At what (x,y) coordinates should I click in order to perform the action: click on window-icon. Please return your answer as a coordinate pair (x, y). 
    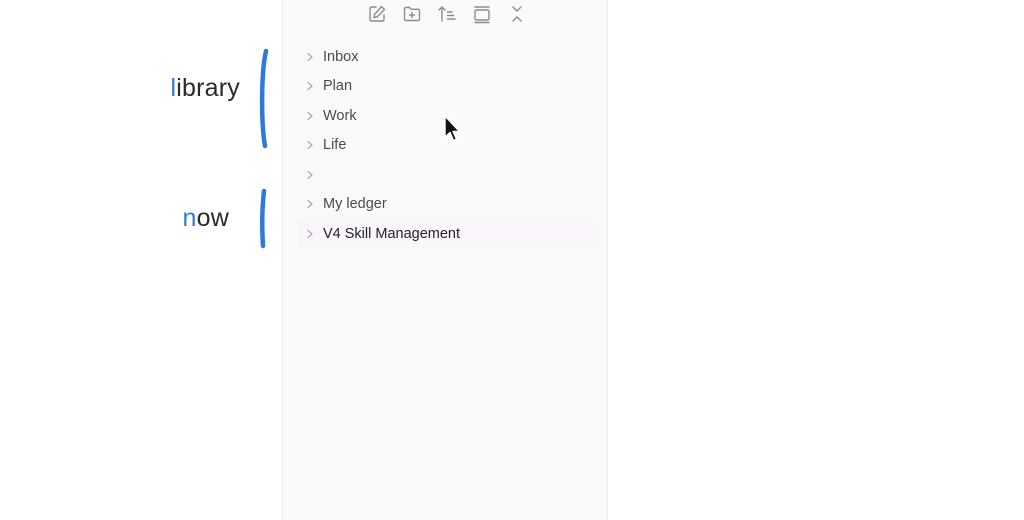
    Looking at the image, I should click on (482, 15).